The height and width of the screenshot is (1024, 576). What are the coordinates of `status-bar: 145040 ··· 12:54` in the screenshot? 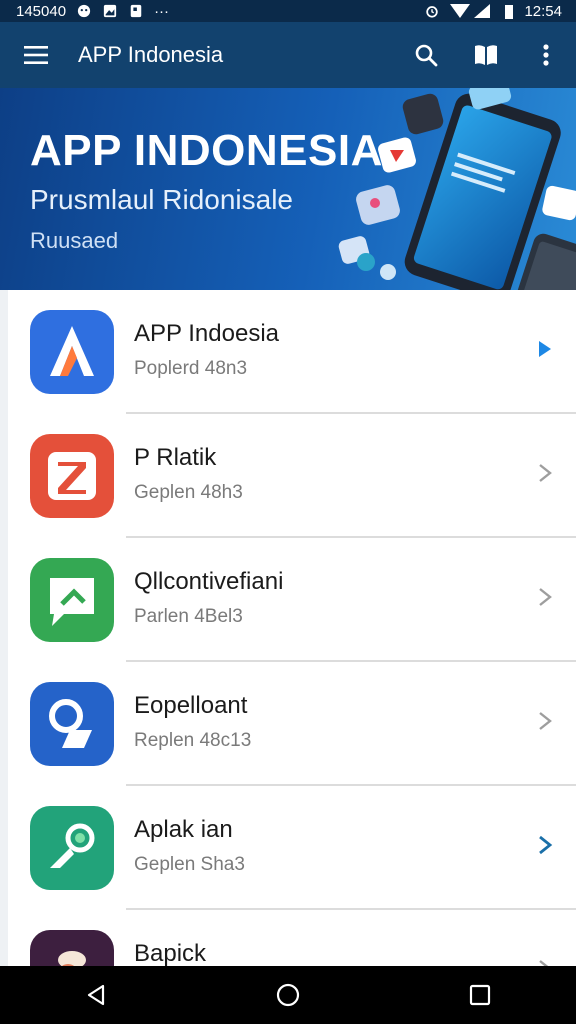 It's located at (288, 11).